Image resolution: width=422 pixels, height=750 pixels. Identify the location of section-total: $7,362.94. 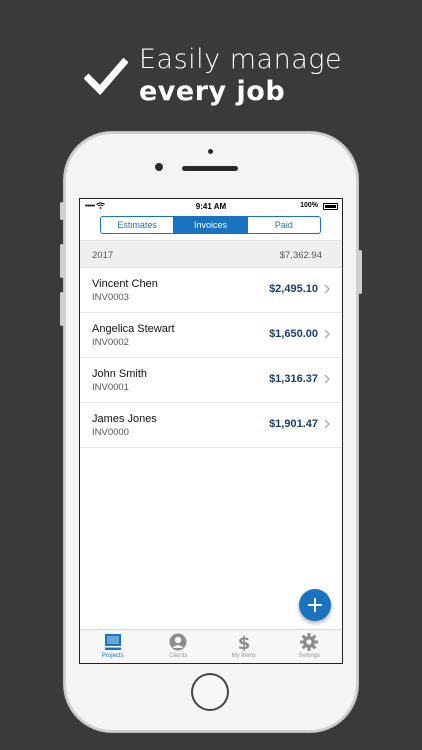
(300, 255).